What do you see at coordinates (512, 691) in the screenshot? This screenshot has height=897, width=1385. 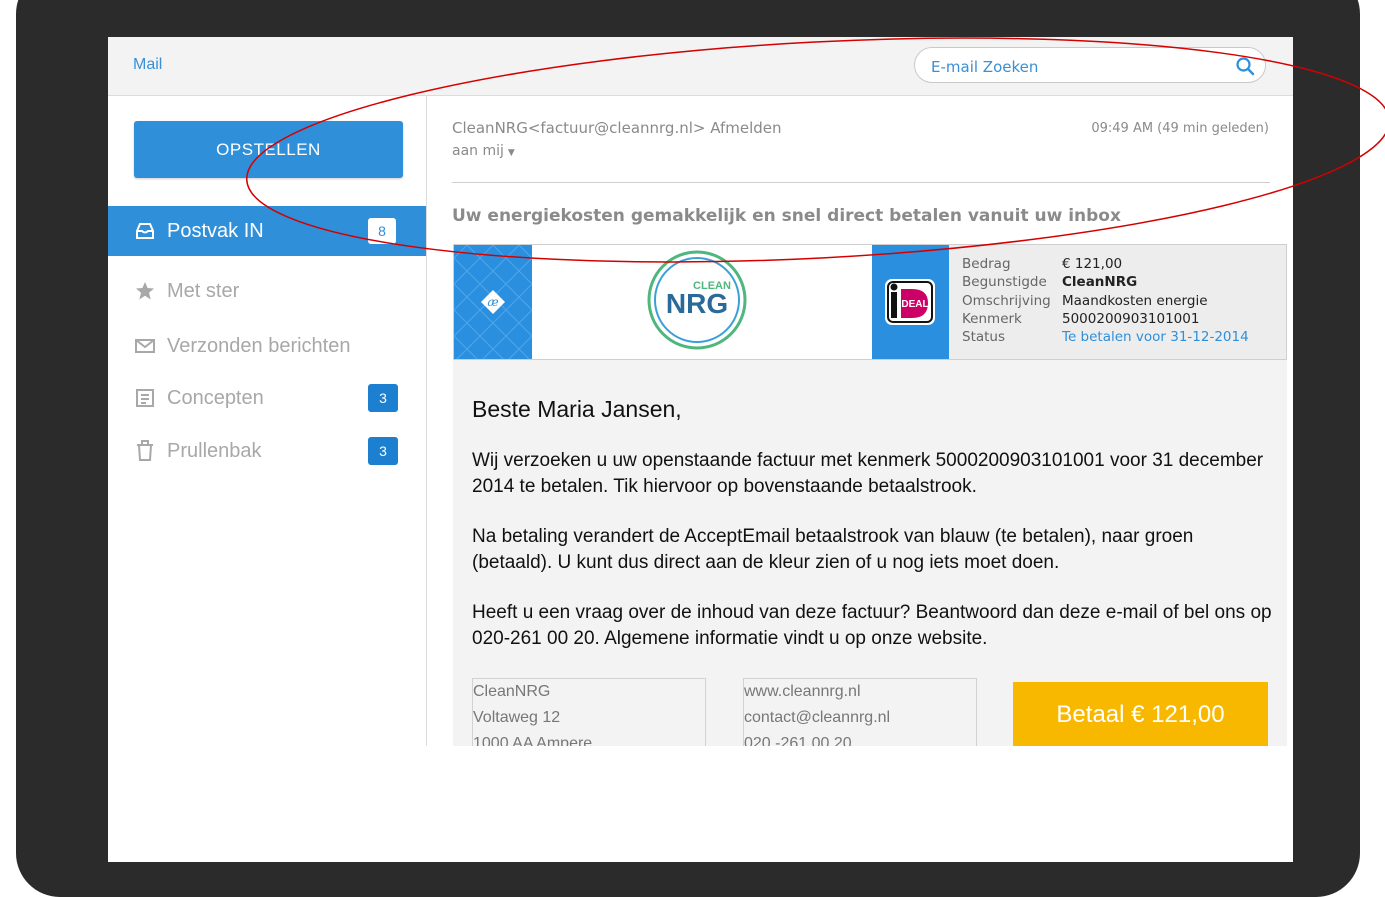 I see `address-line: CleanNRG` at bounding box center [512, 691].